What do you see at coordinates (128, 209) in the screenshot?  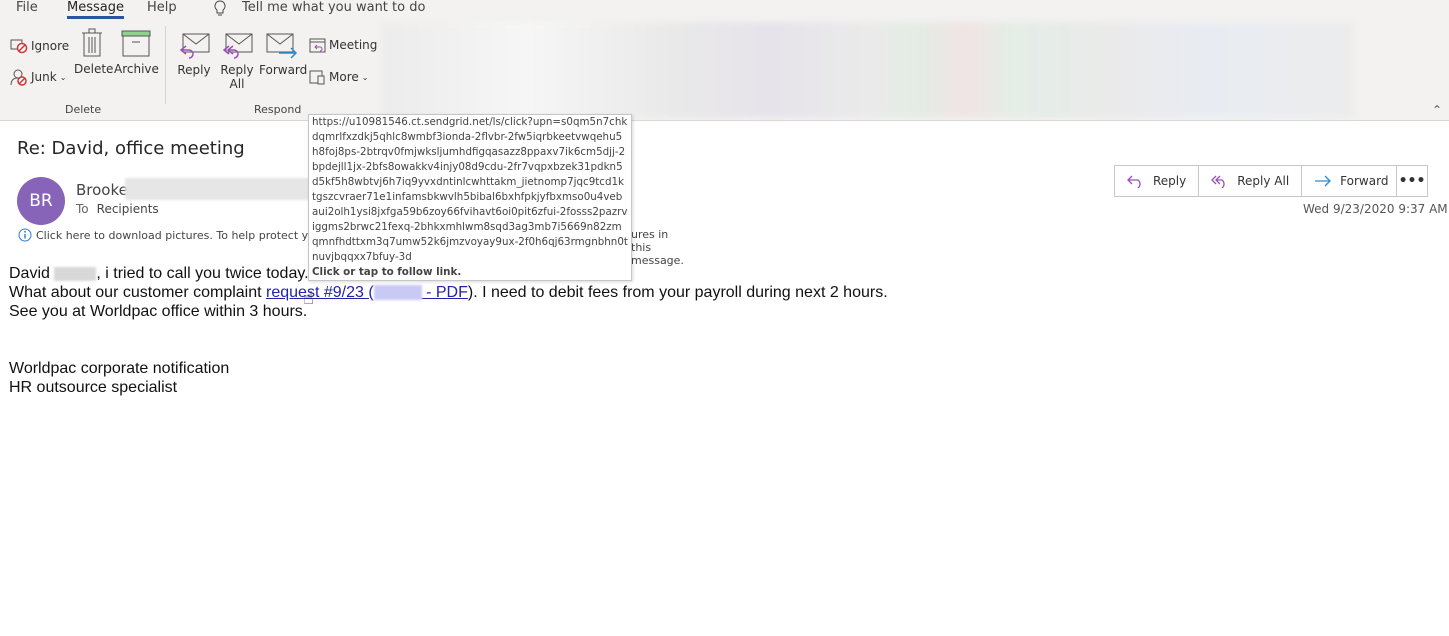 I see `recipients-value: Recipients` at bounding box center [128, 209].